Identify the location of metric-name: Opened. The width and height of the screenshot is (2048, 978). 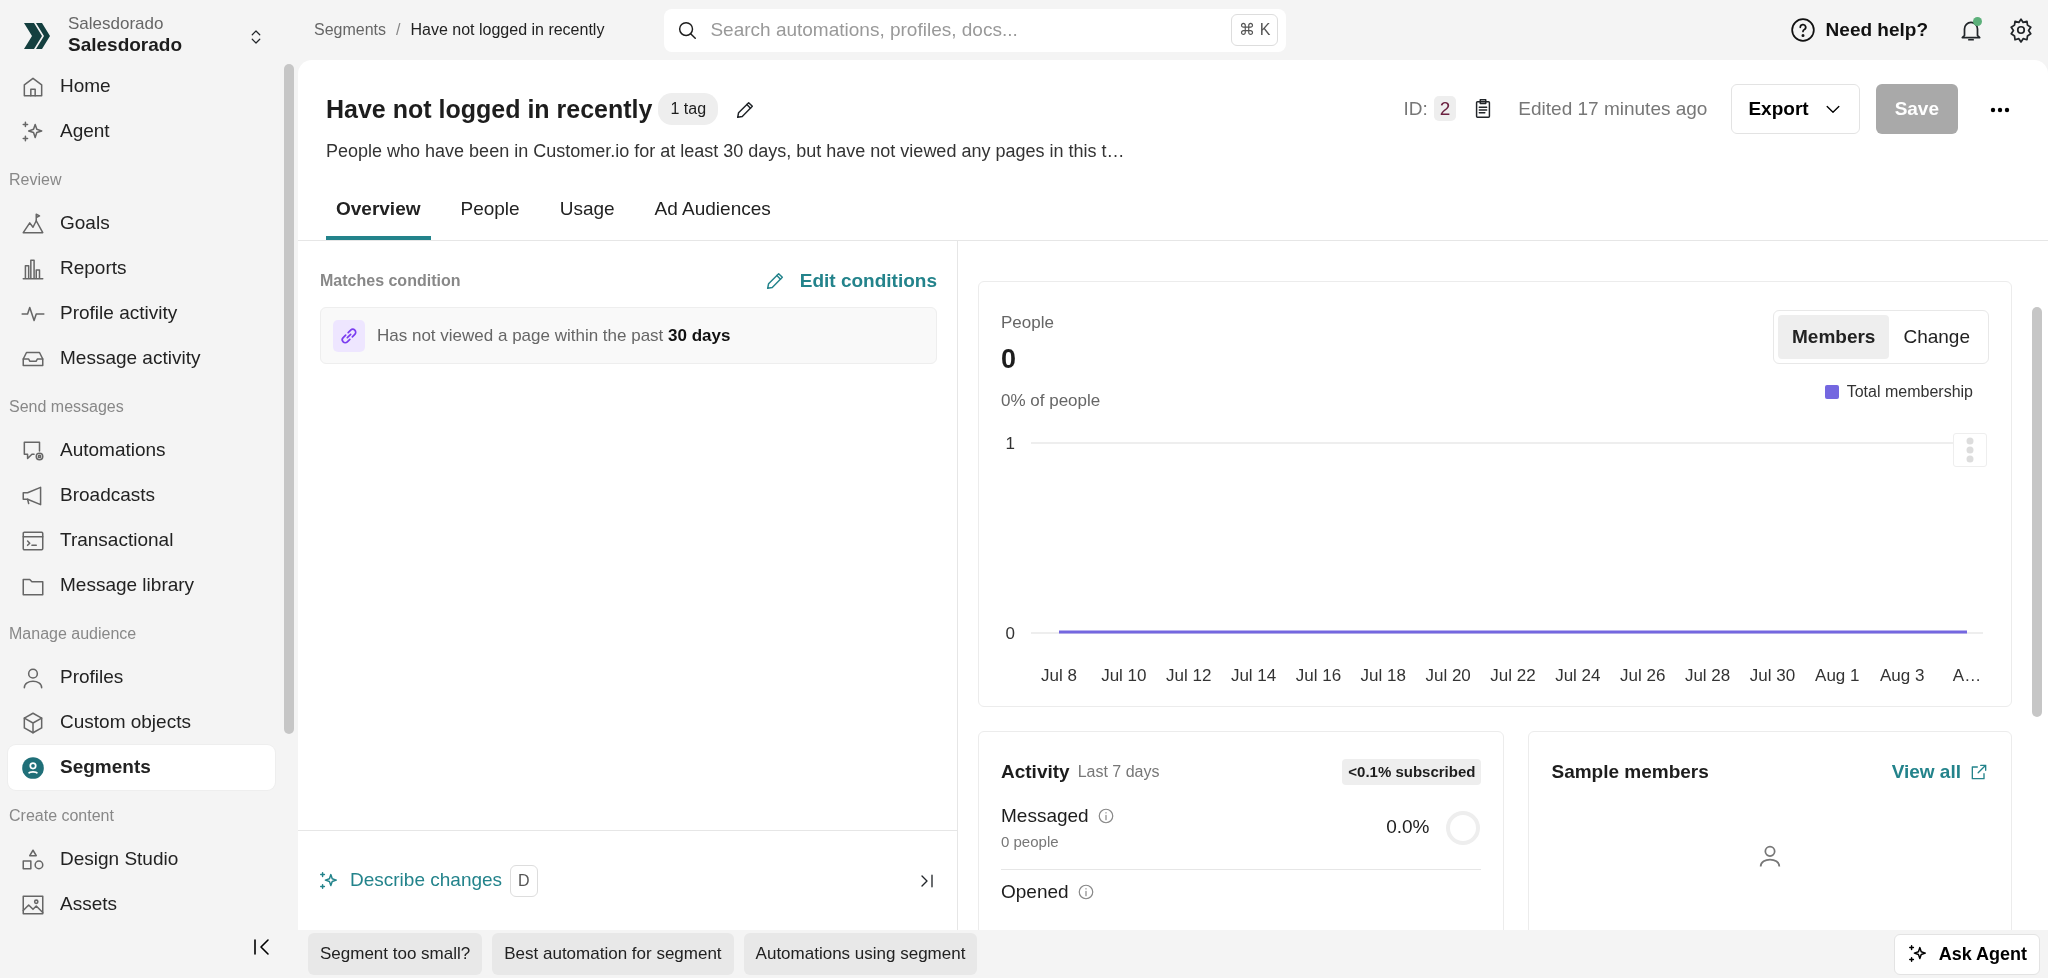
(1035, 892).